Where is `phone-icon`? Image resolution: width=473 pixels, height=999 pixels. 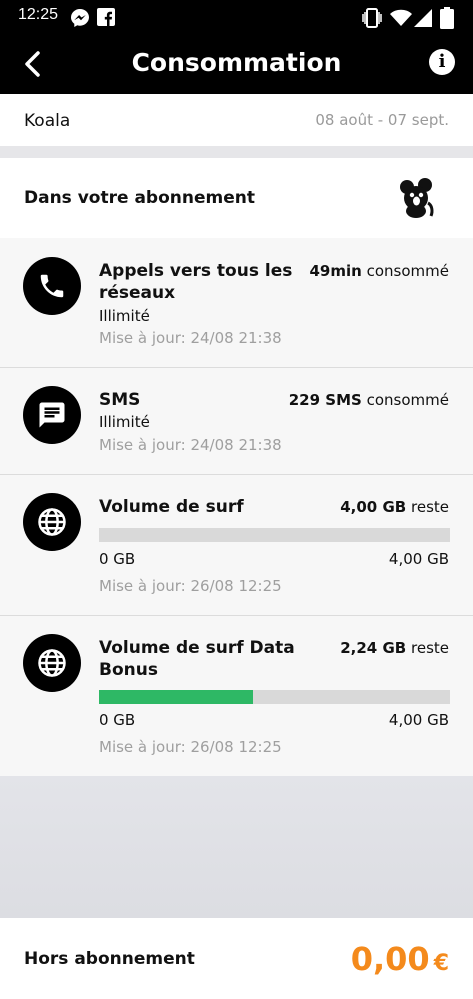
phone-icon is located at coordinates (52, 286).